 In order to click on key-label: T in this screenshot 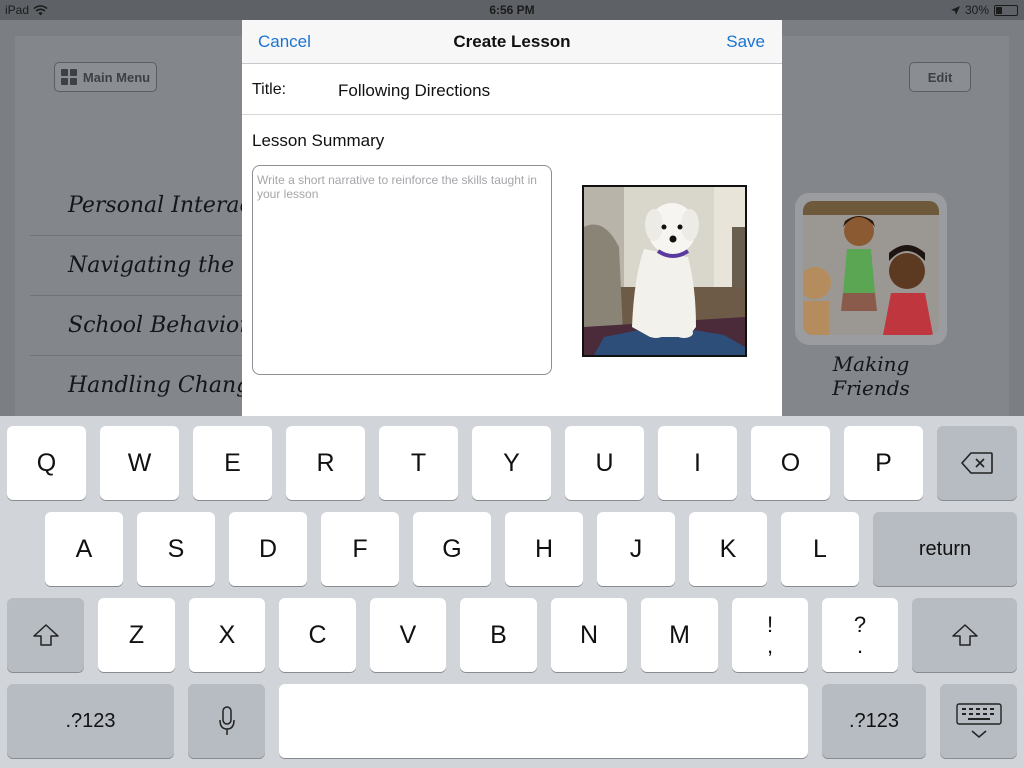, I will do `click(418, 462)`.